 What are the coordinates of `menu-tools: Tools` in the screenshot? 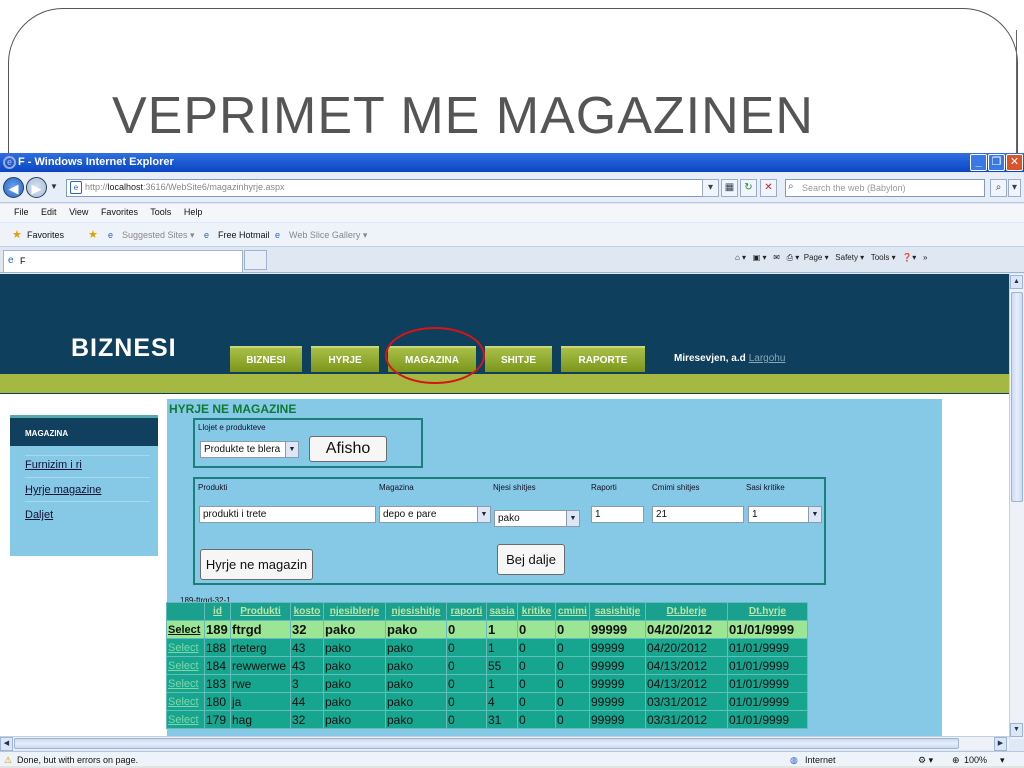 It's located at (160, 212).